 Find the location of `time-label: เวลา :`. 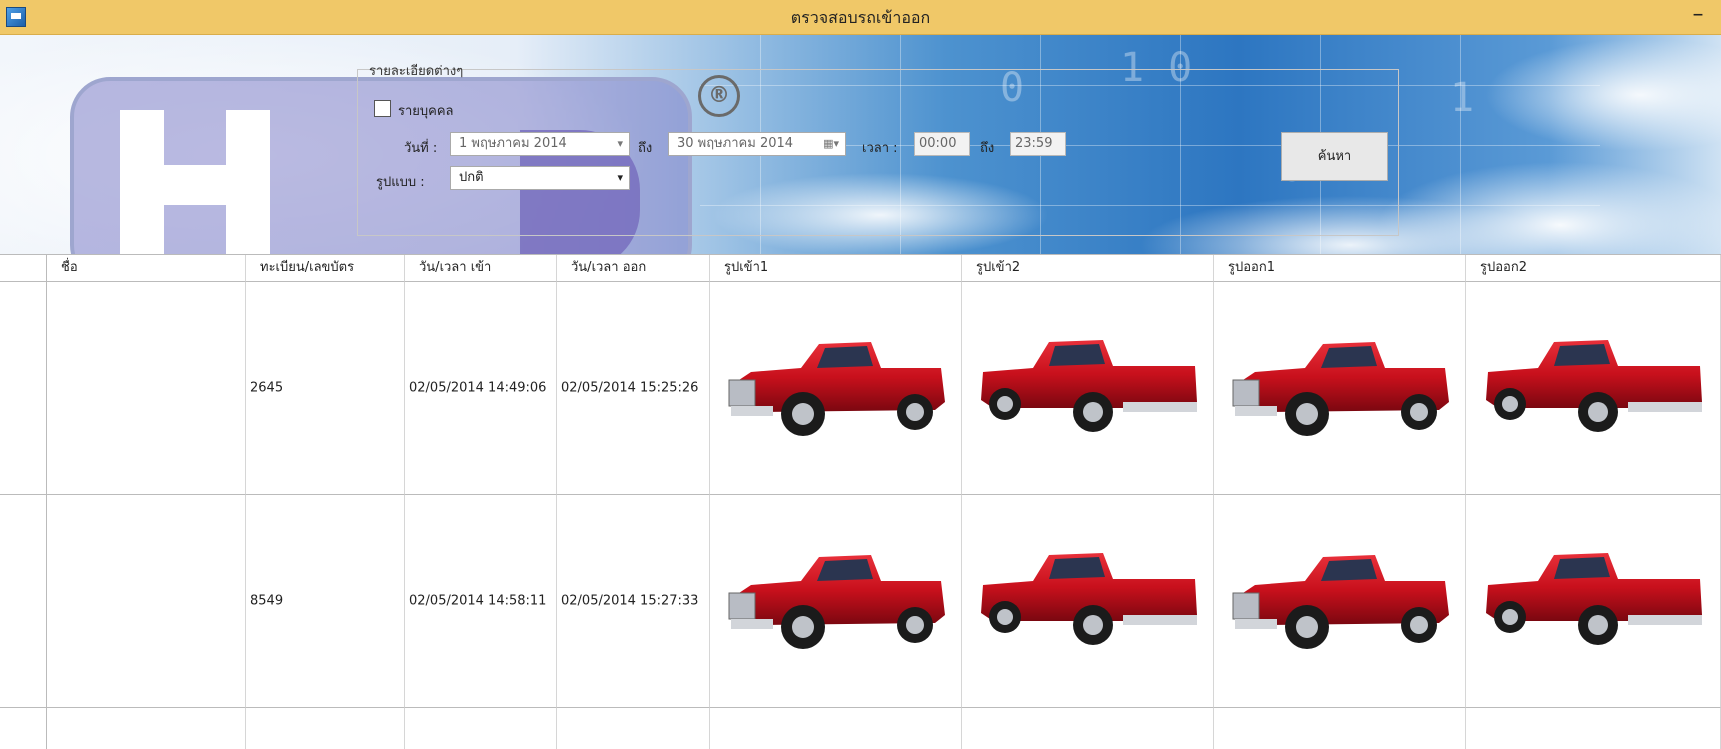

time-label: เวลา : is located at coordinates (880, 148).